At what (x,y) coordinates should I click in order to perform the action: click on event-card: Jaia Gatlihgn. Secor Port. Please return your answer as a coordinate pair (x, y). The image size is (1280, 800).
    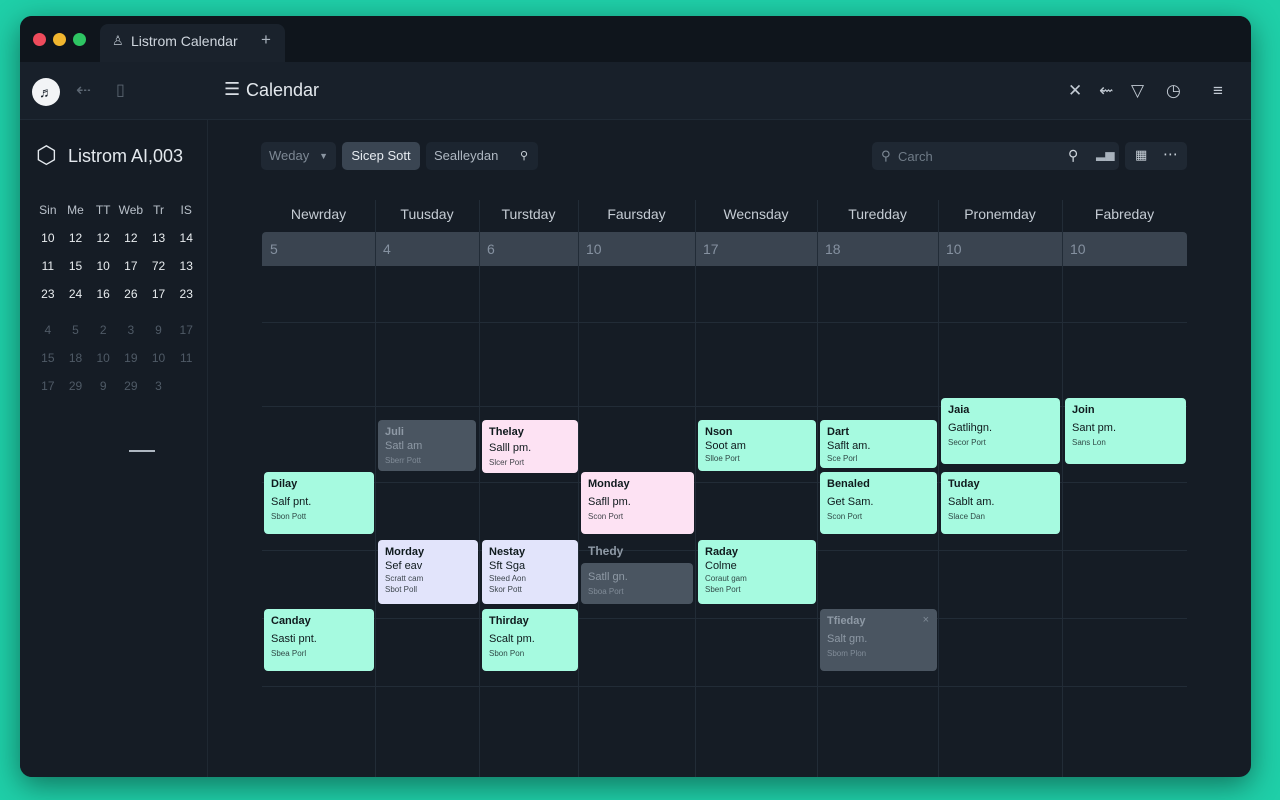
    Looking at the image, I should click on (1000, 431).